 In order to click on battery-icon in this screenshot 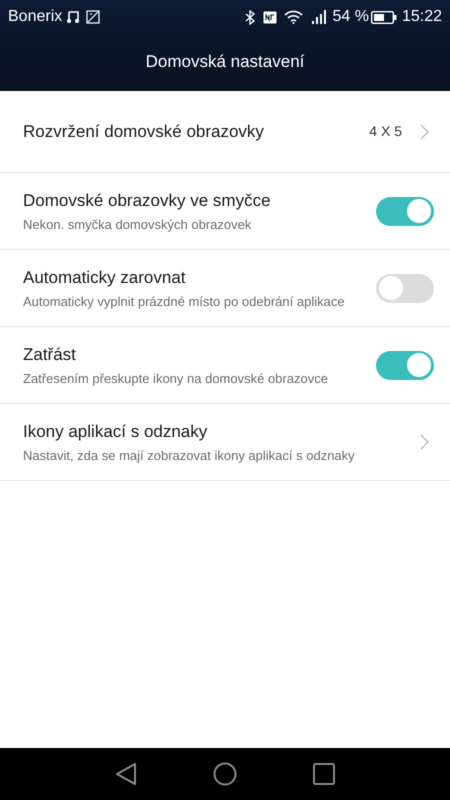, I will do `click(383, 17)`.